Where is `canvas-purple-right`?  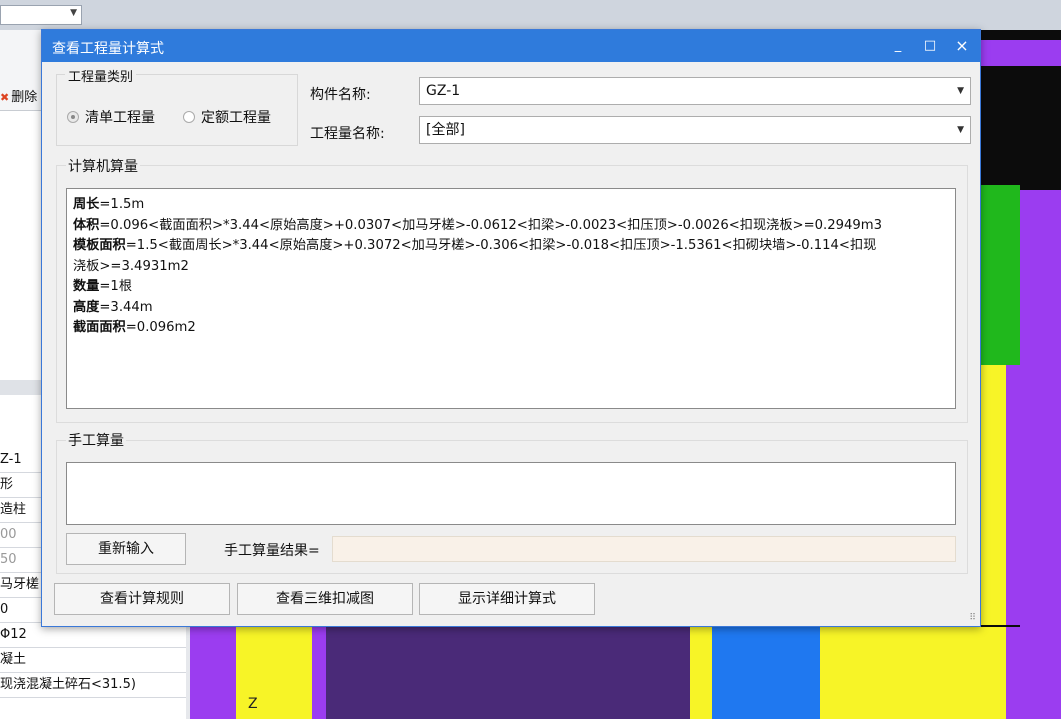
canvas-purple-right is located at coordinates (1013, 495).